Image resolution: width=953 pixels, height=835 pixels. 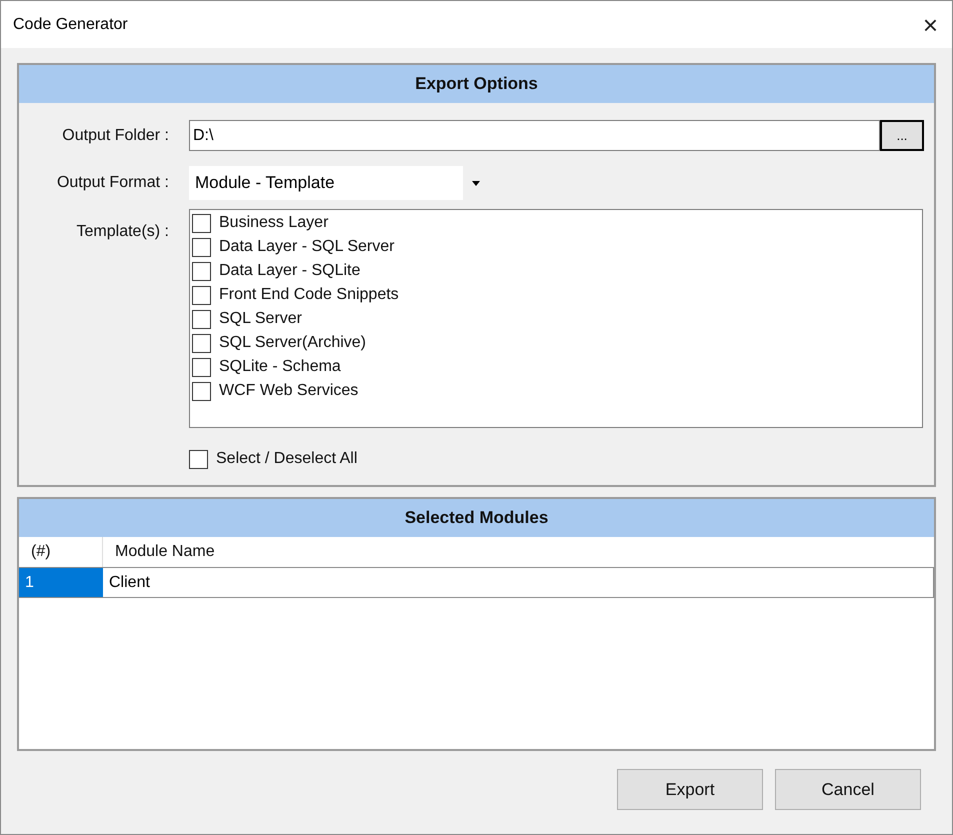 I want to click on checkbox-label: Data Layer - SQL Server, so click(x=306, y=247).